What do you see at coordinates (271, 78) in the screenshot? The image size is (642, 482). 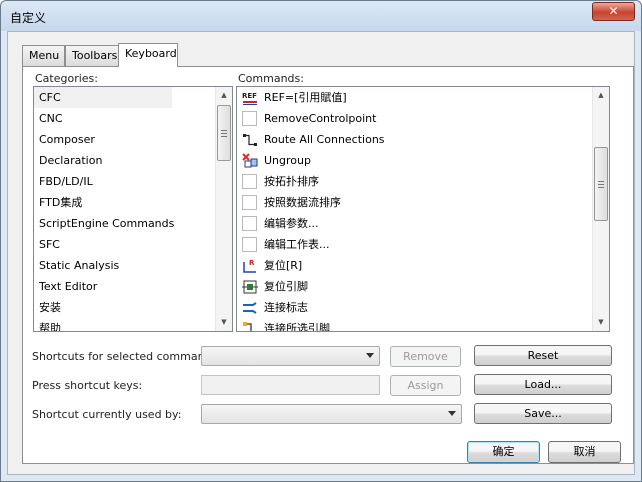 I see `commands-label: Commands:` at bounding box center [271, 78].